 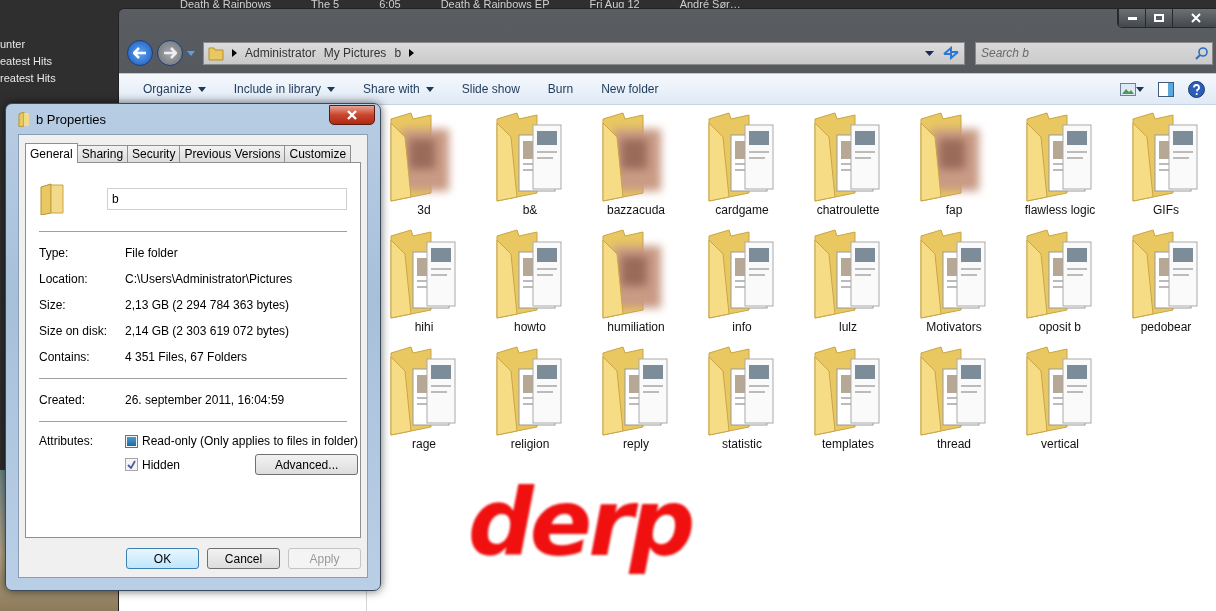 What do you see at coordinates (54, 253) in the screenshot?
I see `property-label: Type:` at bounding box center [54, 253].